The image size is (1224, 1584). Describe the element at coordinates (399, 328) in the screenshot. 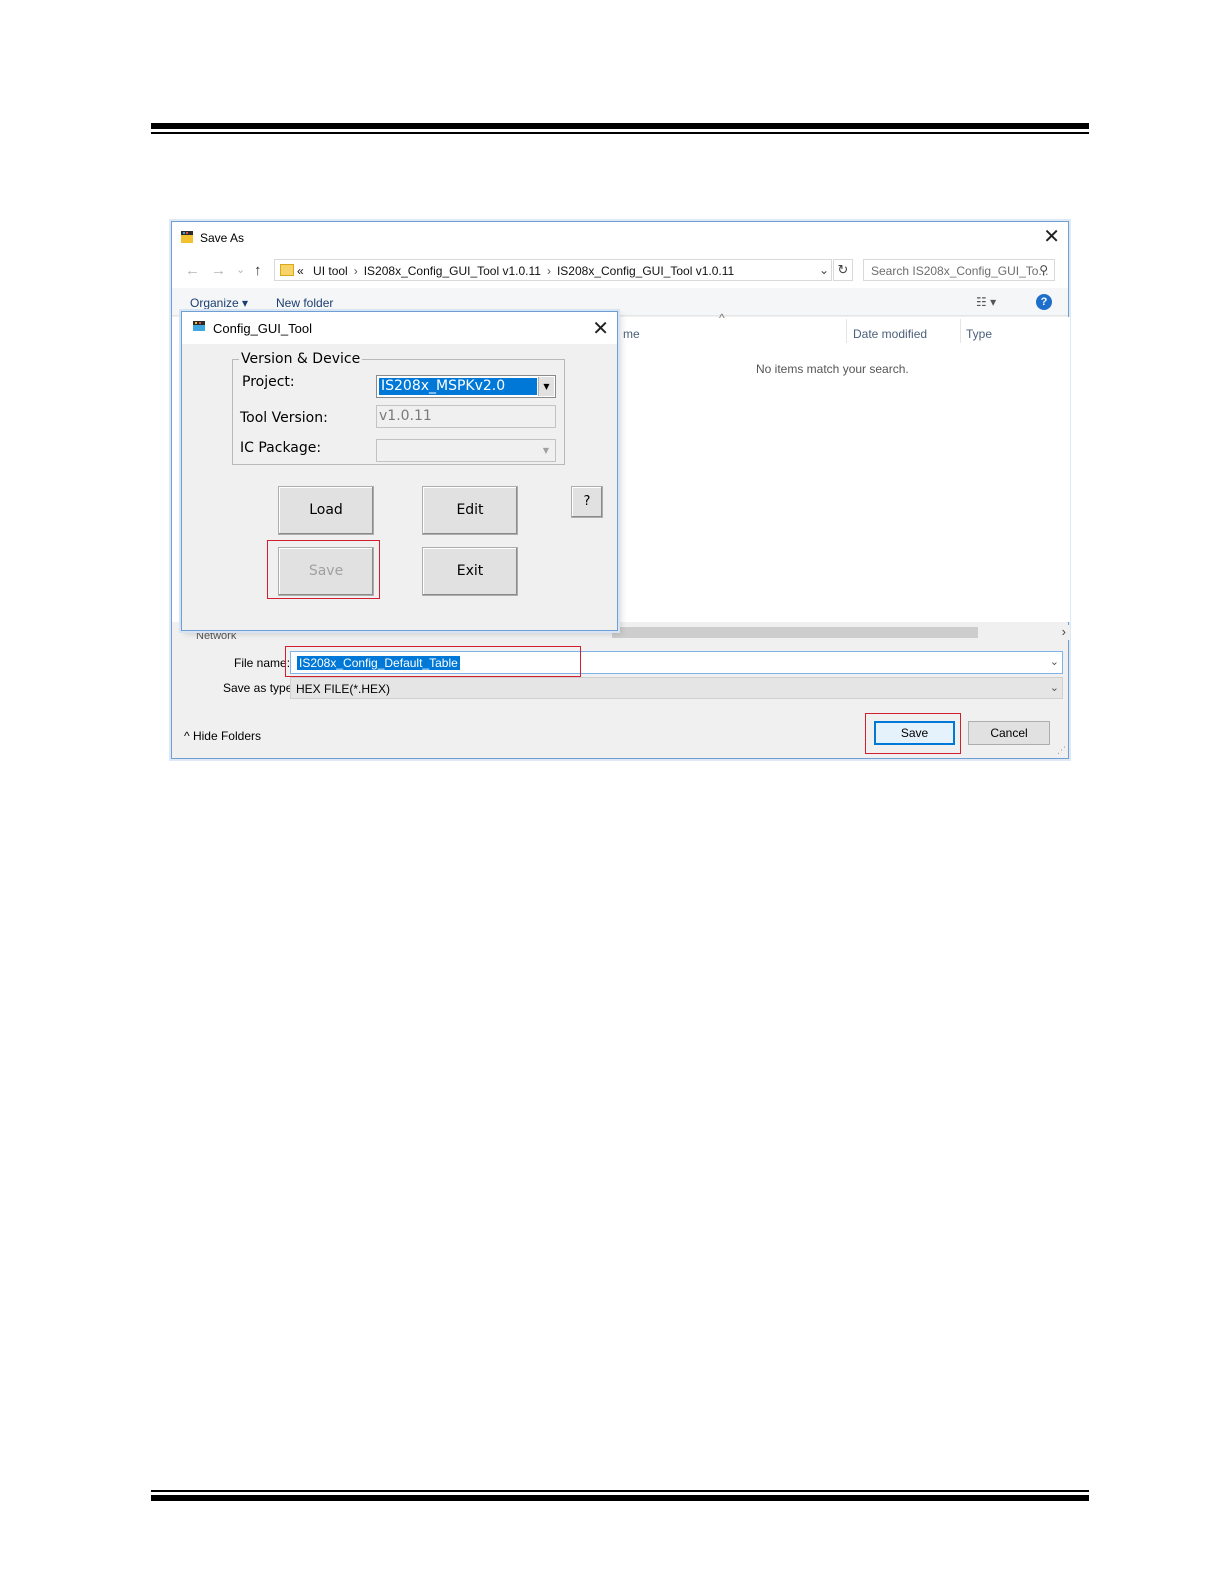

I see `config-titlebar: Config_GUI_Tool ✕` at that location.